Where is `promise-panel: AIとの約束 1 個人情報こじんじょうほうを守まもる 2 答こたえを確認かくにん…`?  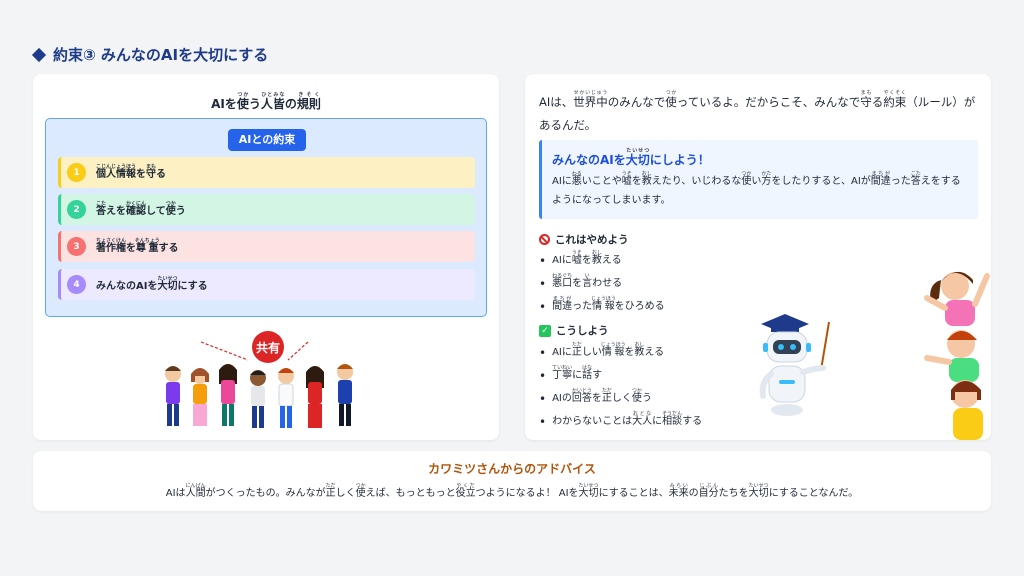 promise-panel: AIとの約束 1 個人情報こじんじょうほうを守まもる 2 答こたえを確認かくにん… is located at coordinates (266, 217).